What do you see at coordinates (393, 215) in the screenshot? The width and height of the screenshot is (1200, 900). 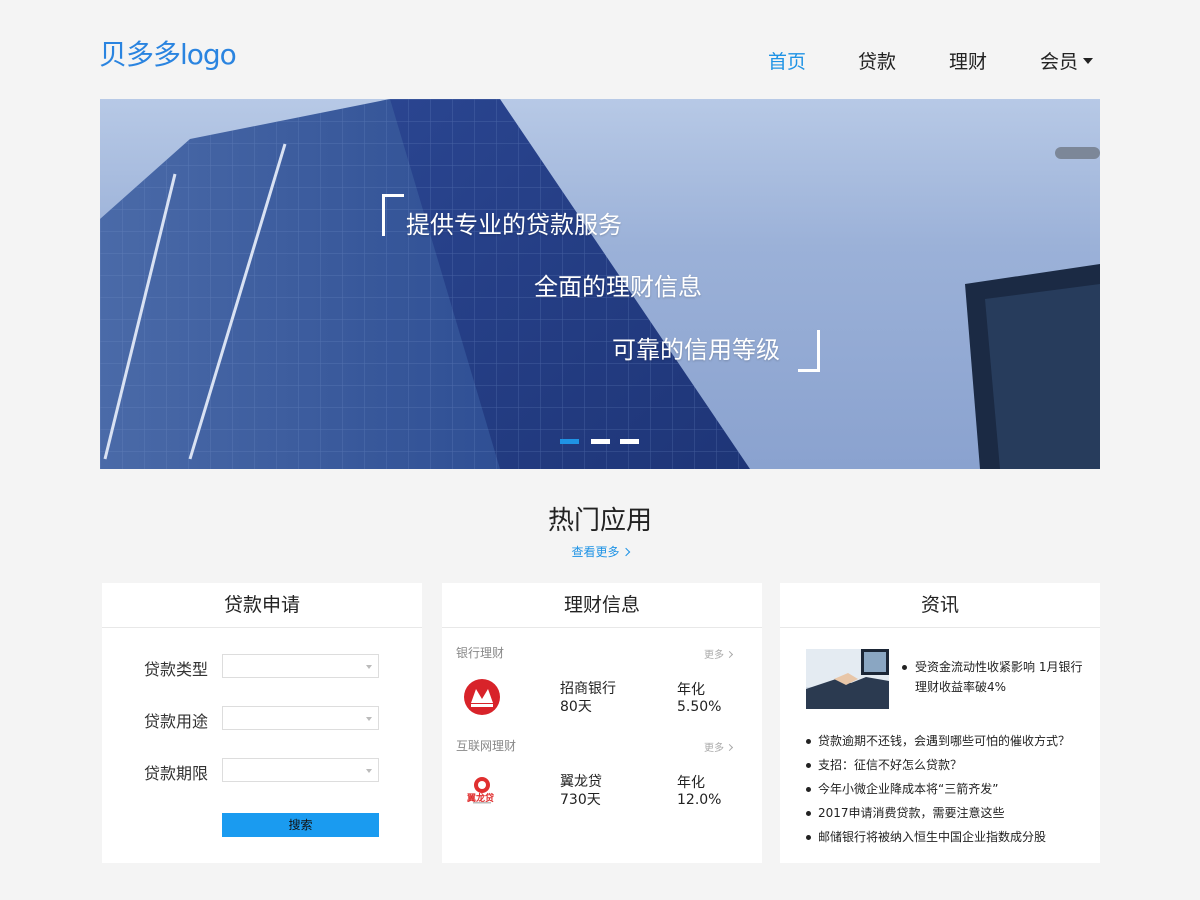 I see `quote-bracket-left` at bounding box center [393, 215].